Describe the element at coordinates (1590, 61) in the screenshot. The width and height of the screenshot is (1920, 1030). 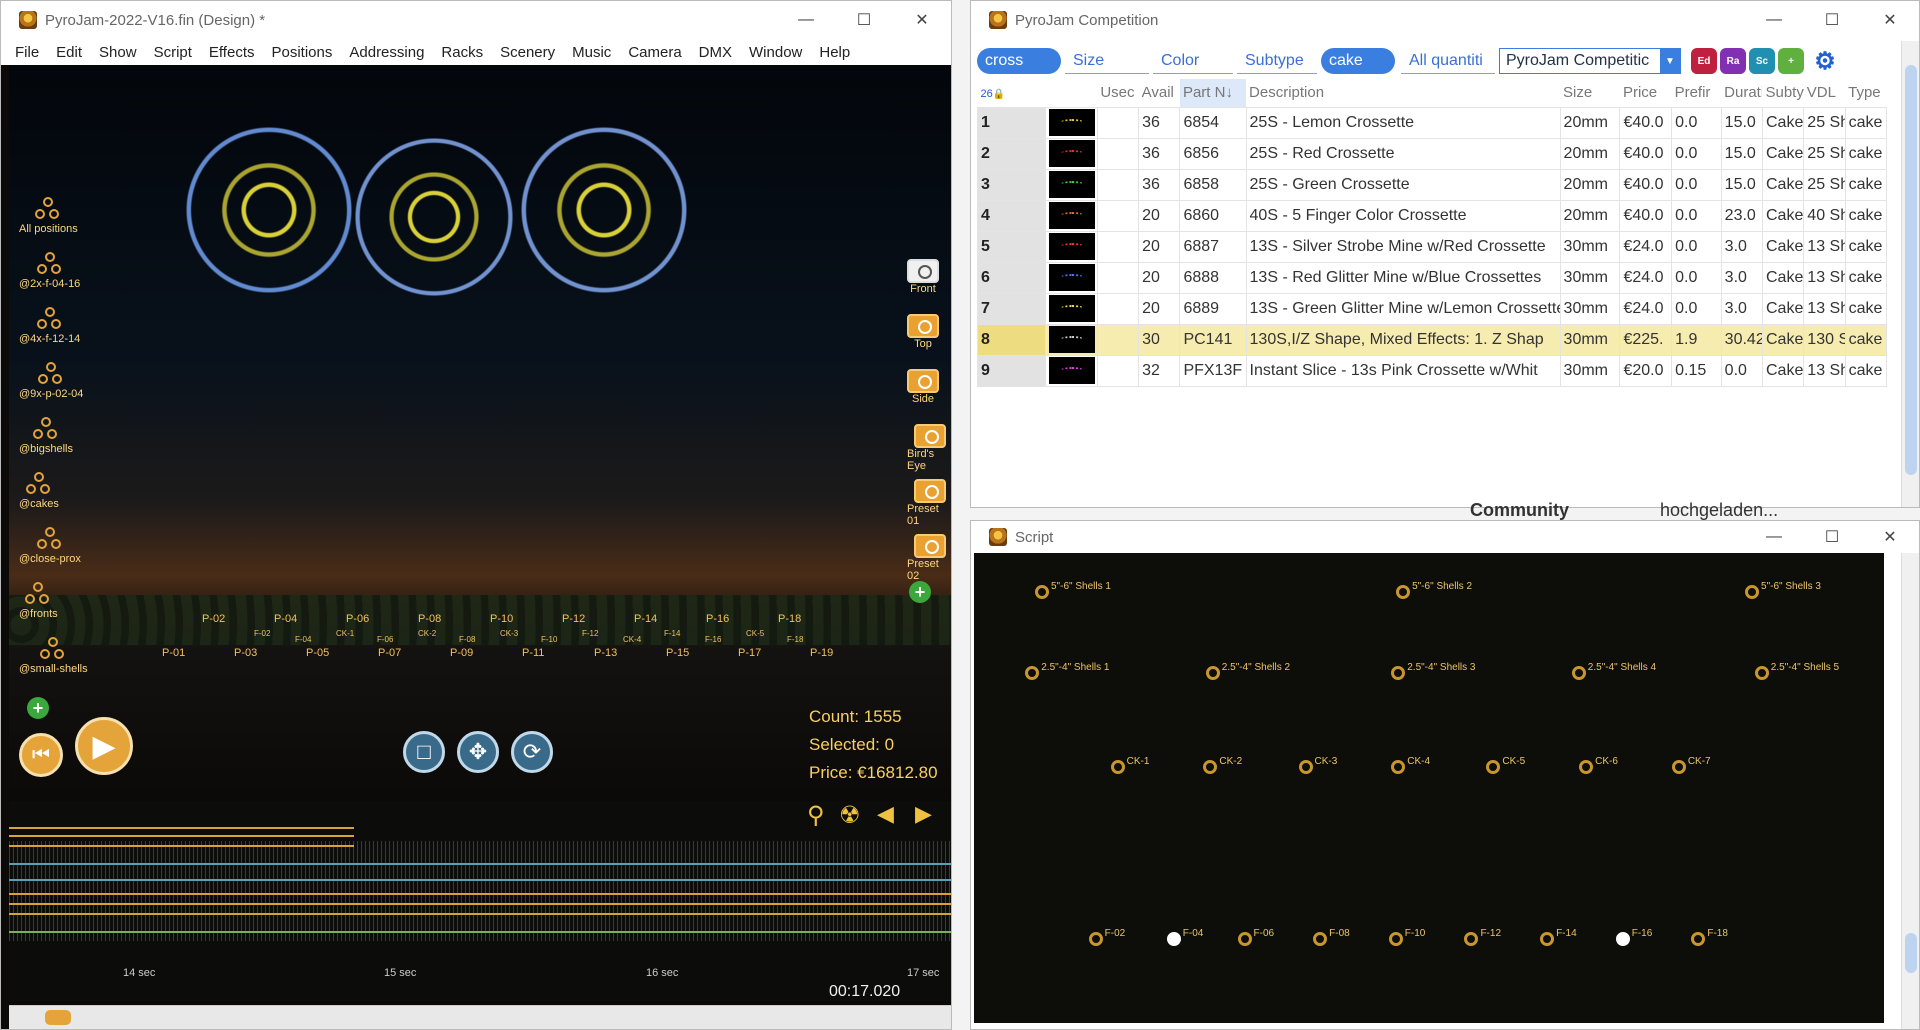
I see `inventory-select: PyroJam Competitic ▼` at that location.